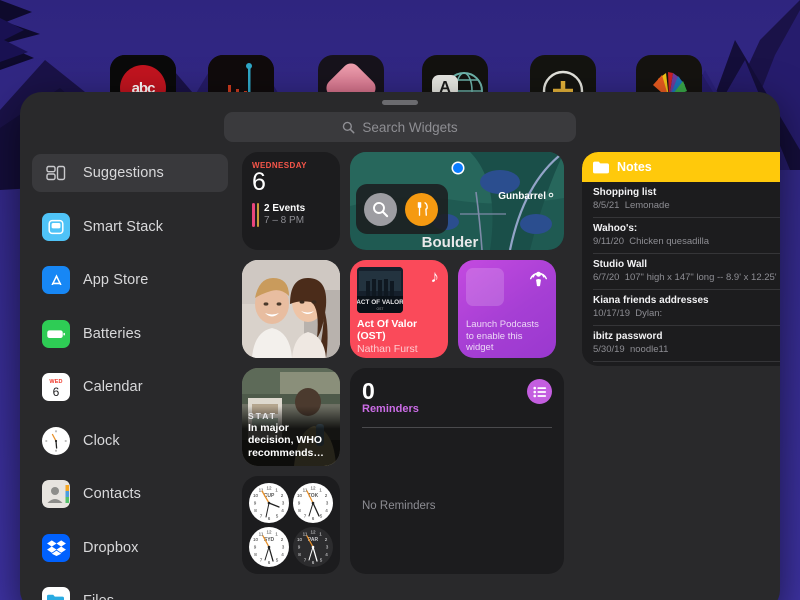  I want to click on sidebar-item-label: Files, so click(98, 596).